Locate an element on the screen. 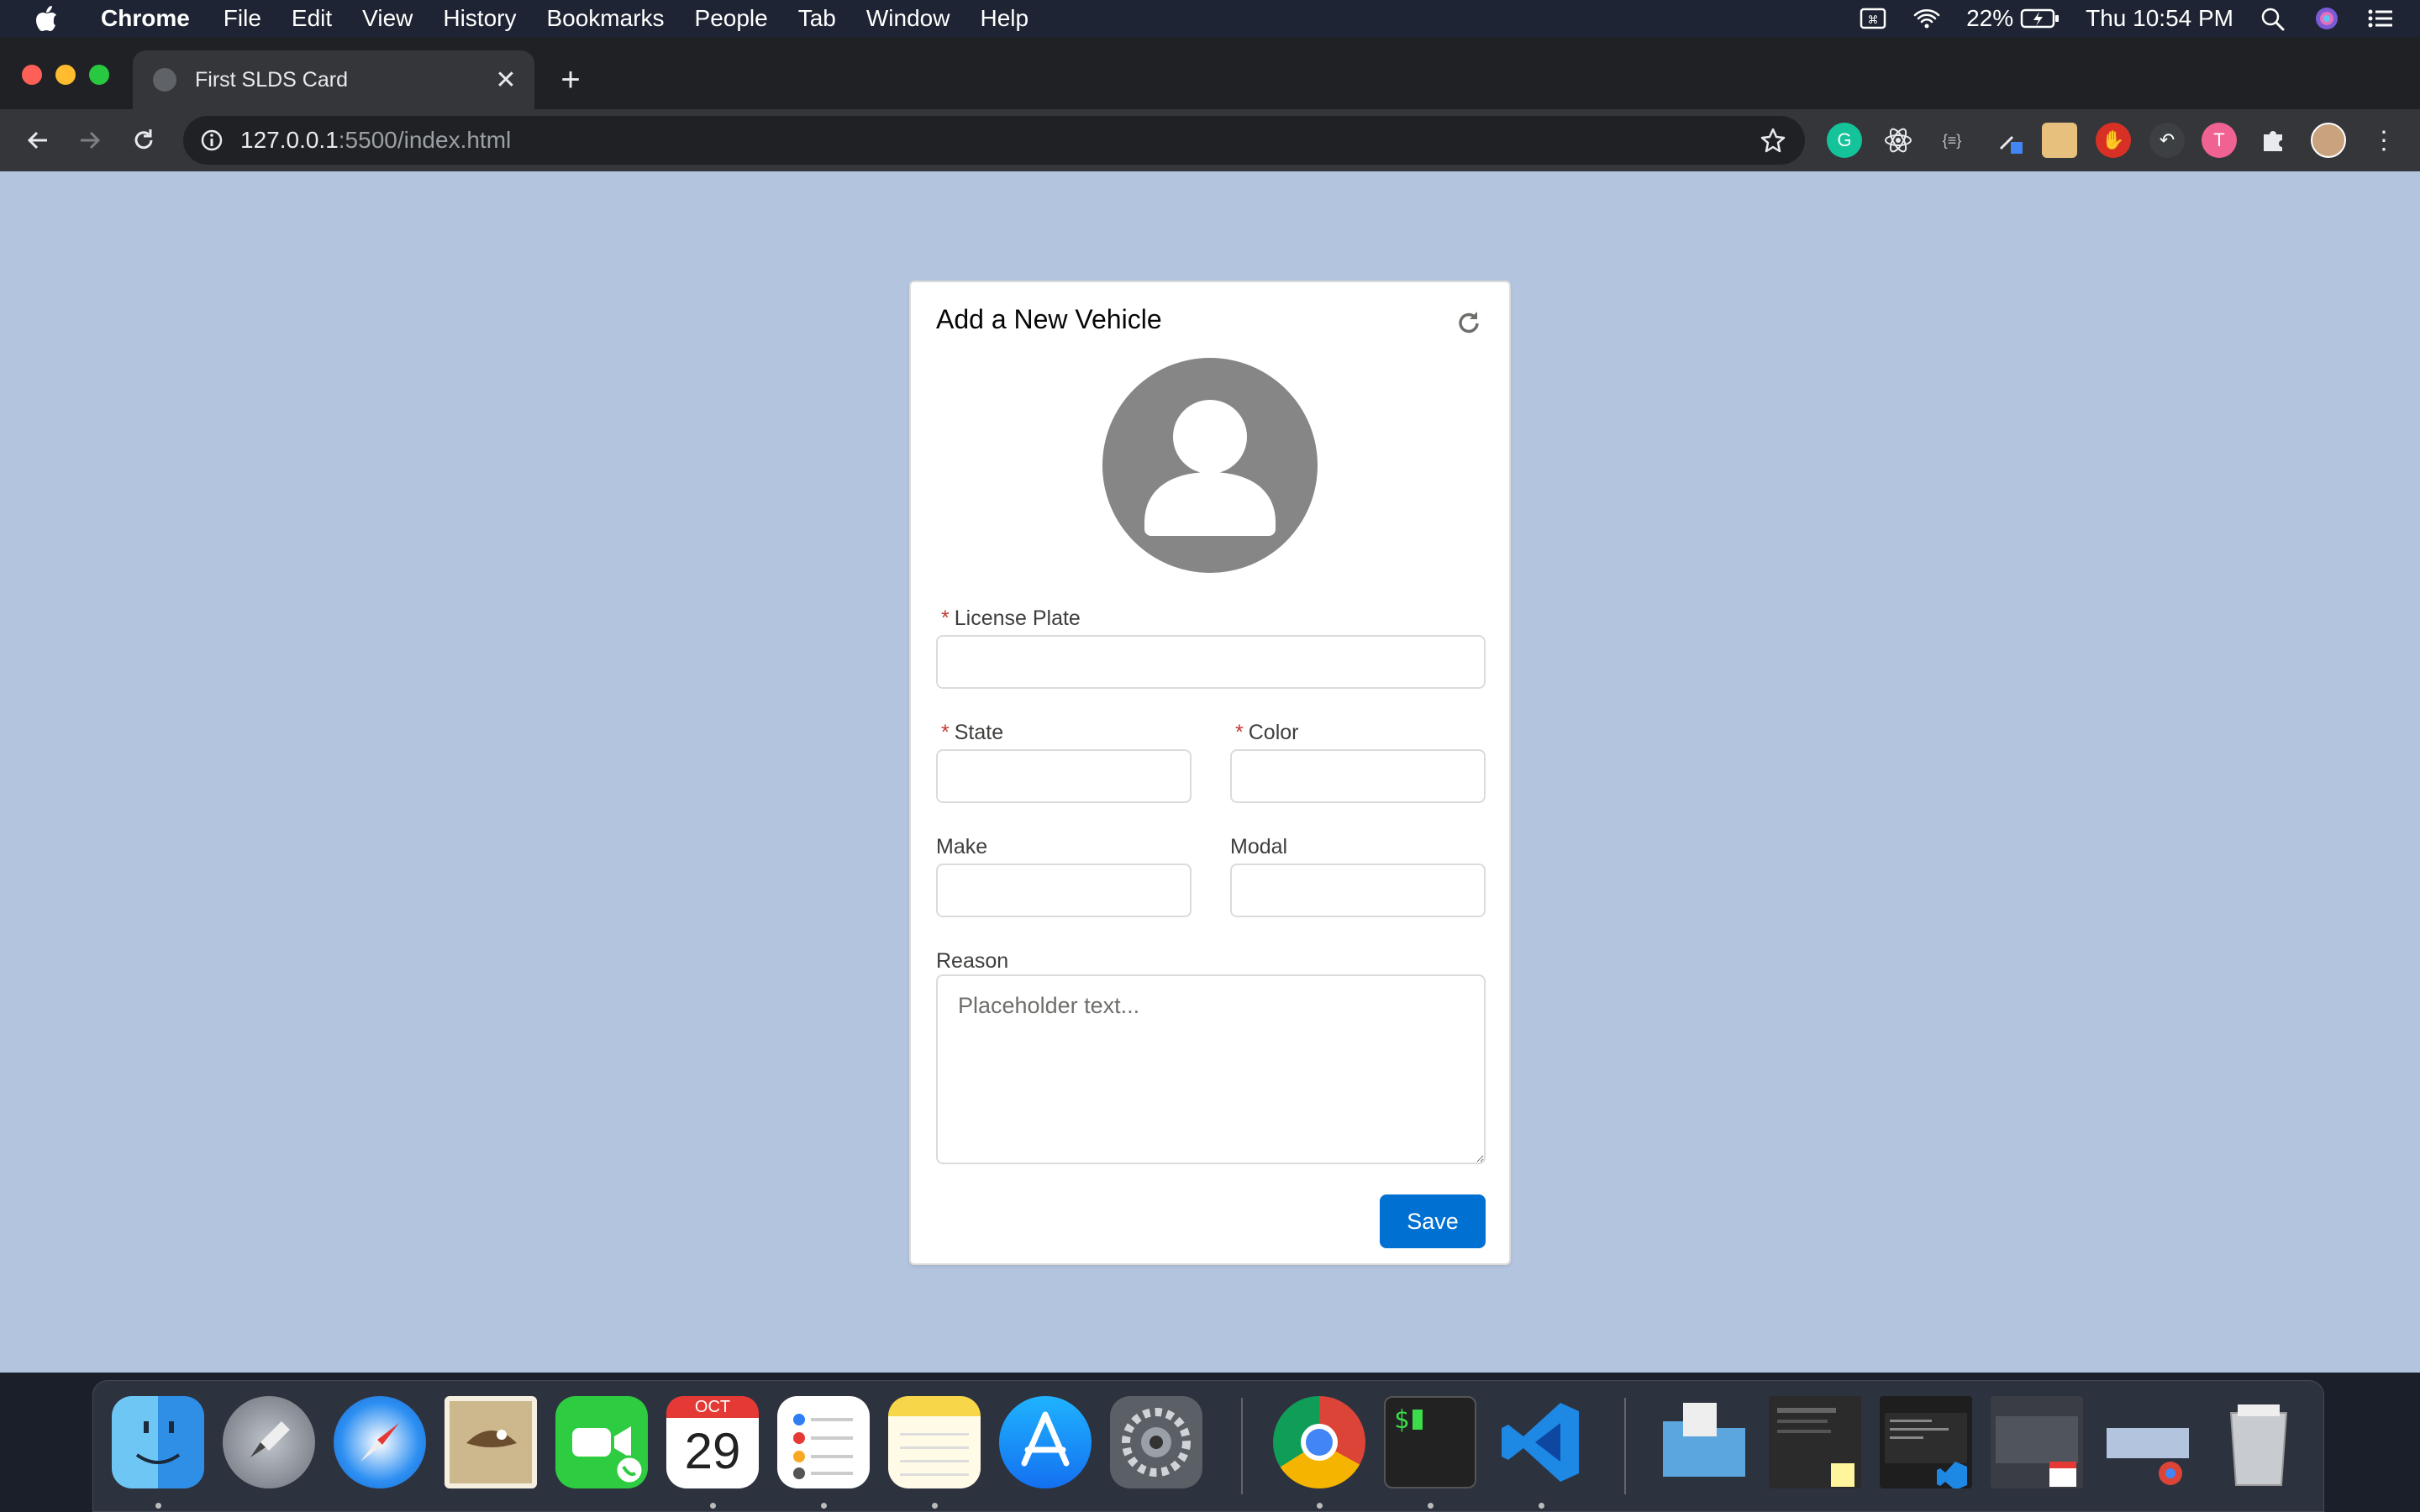  make-label: Make is located at coordinates (962, 846).